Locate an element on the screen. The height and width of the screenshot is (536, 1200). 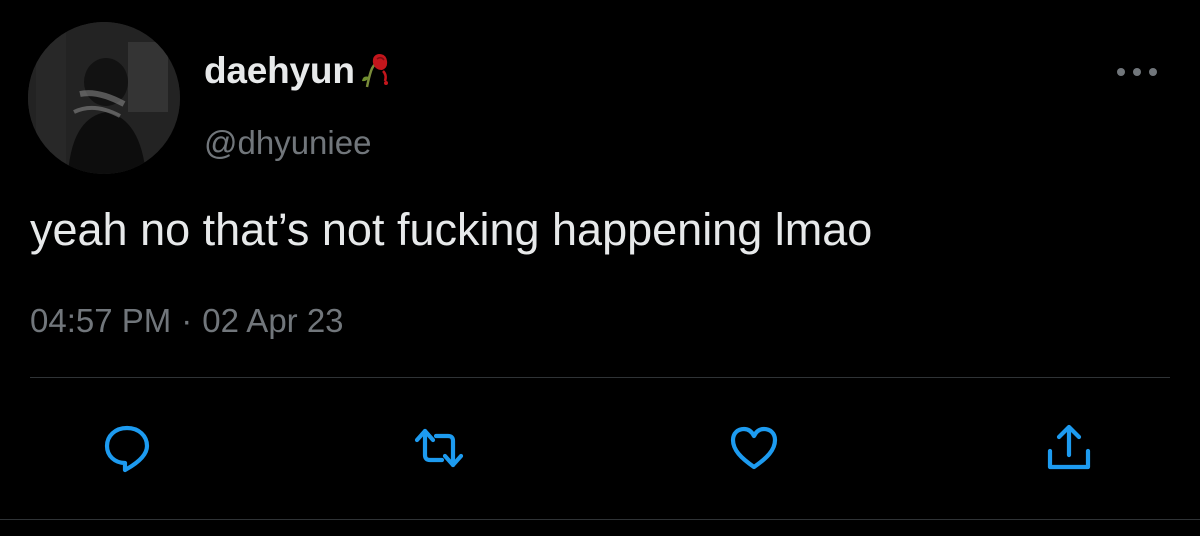
avatar is located at coordinates (104, 98).